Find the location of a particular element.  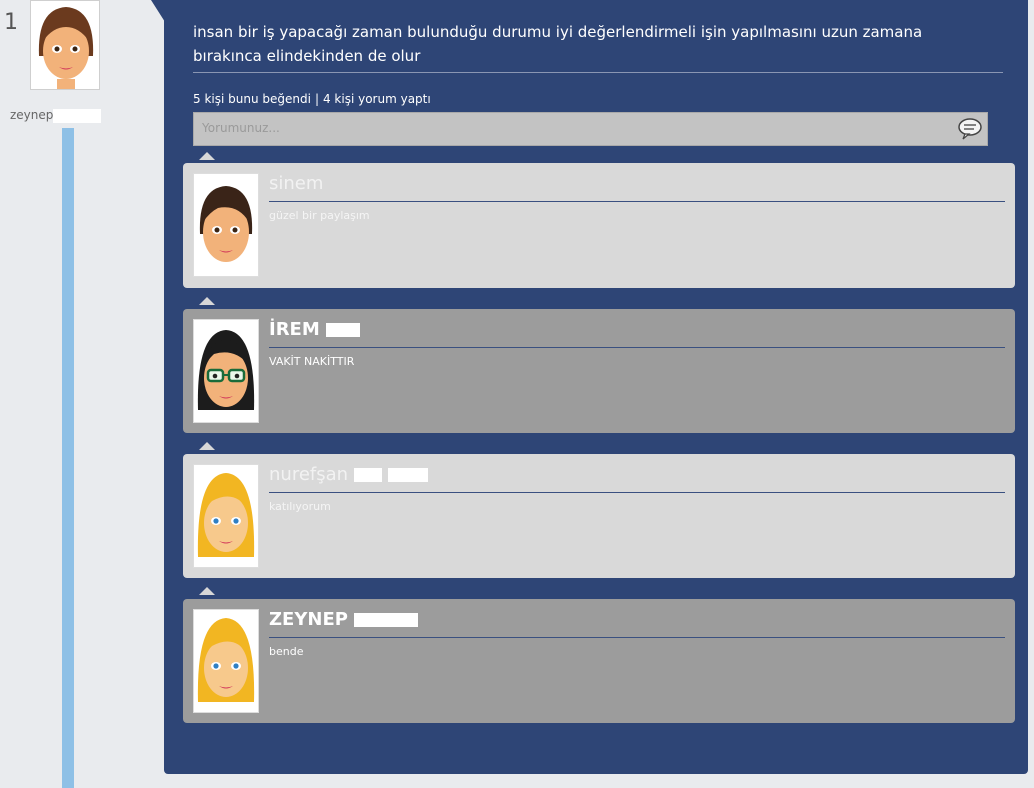

comment-text: güzel bir paylaşım is located at coordinates (319, 215).